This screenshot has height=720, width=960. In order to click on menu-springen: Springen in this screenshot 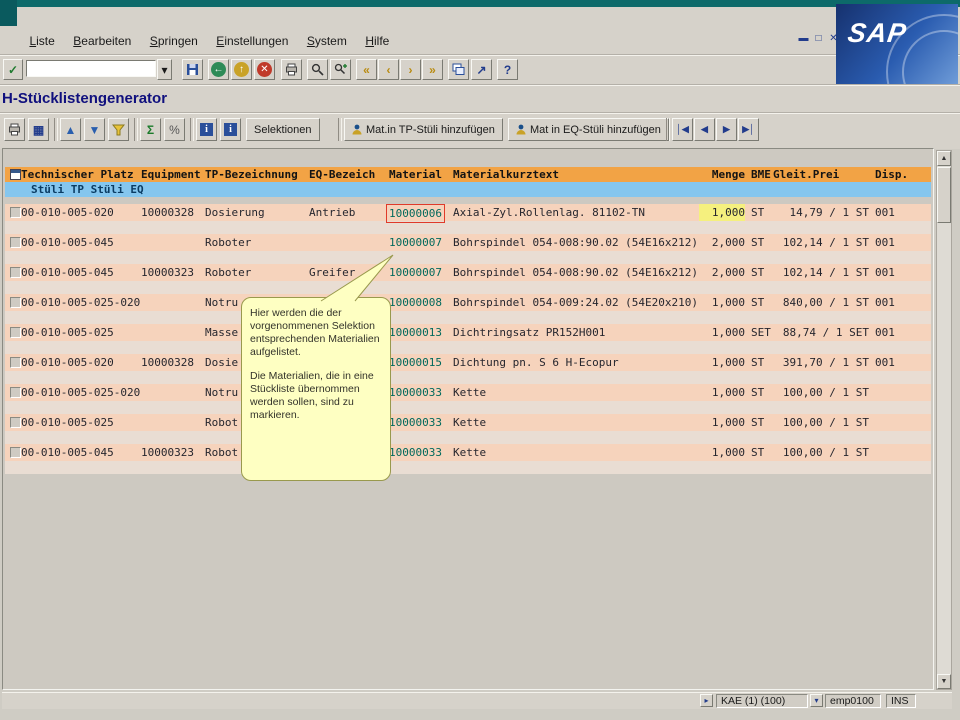, I will do `click(174, 41)`.